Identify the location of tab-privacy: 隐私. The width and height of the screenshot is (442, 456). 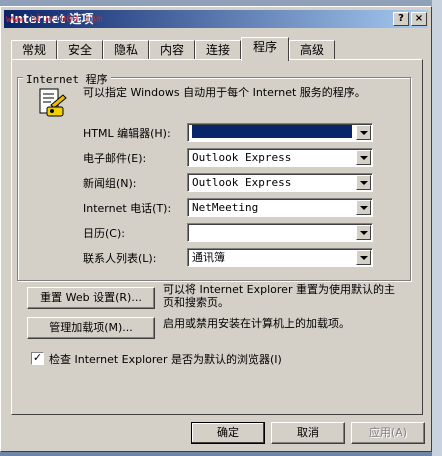
(126, 49).